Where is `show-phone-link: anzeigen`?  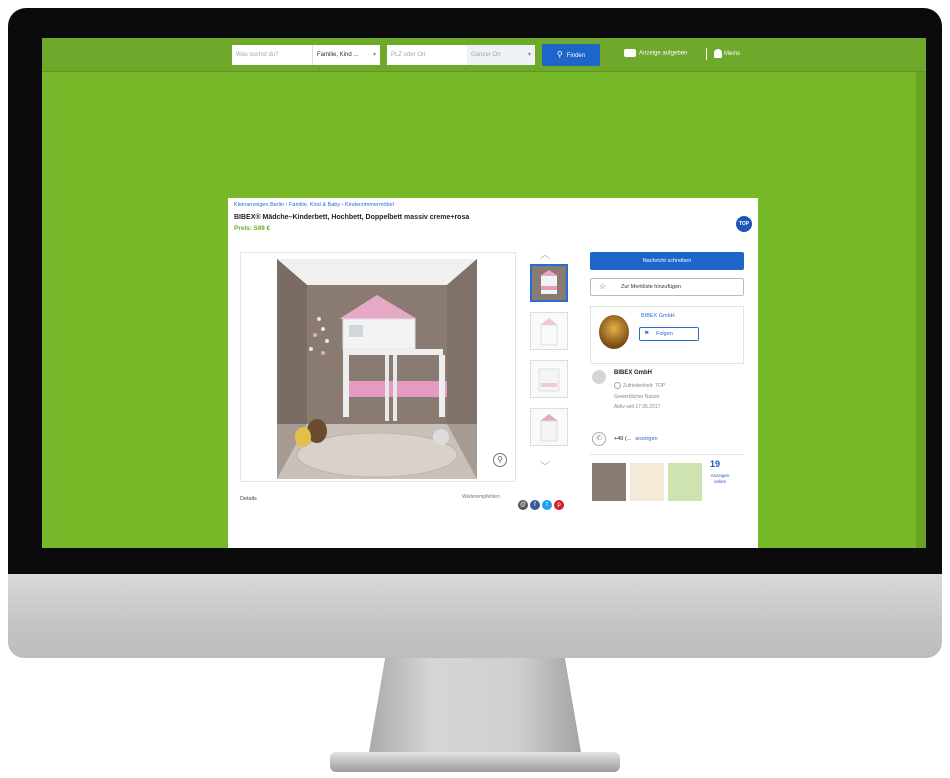 show-phone-link: anzeigen is located at coordinates (646, 439).